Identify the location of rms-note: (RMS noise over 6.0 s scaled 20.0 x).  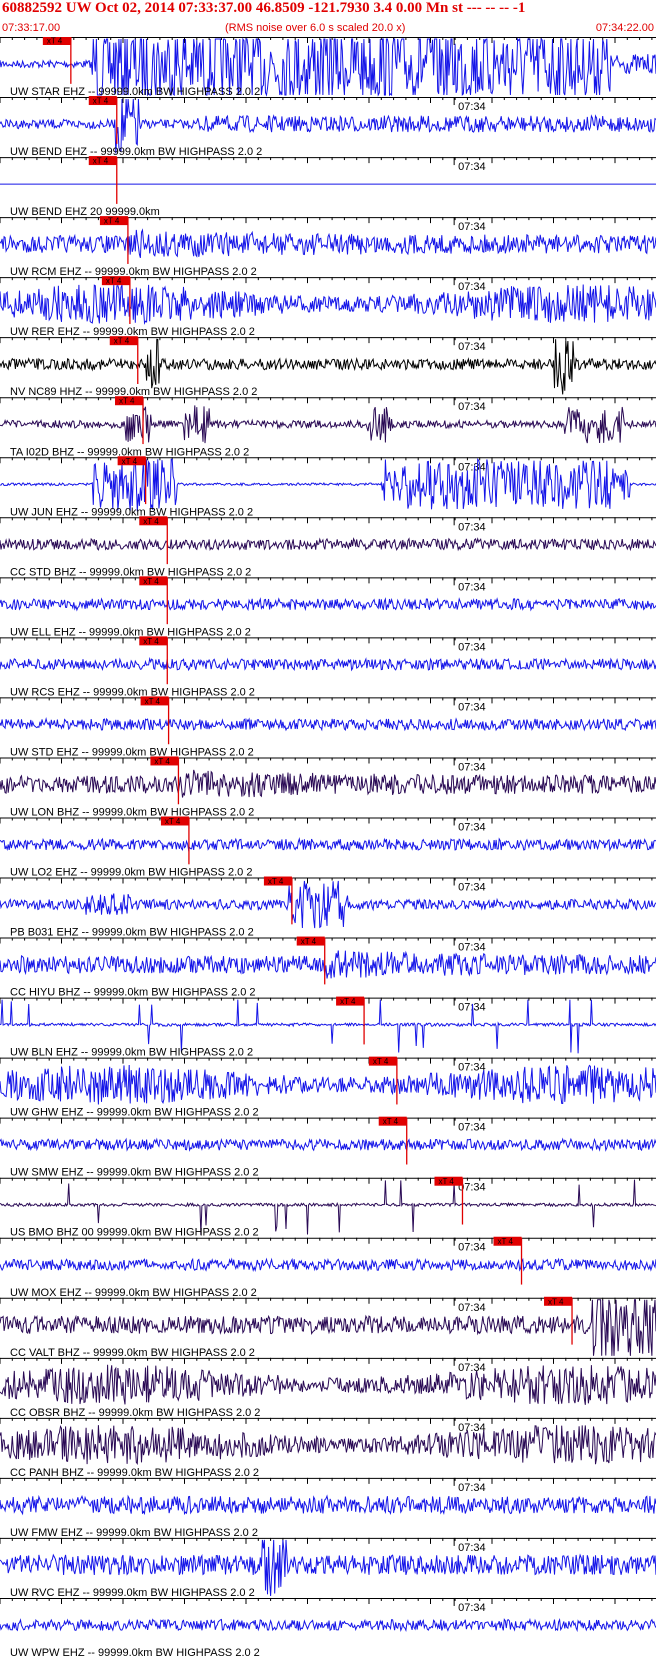
(315, 28).